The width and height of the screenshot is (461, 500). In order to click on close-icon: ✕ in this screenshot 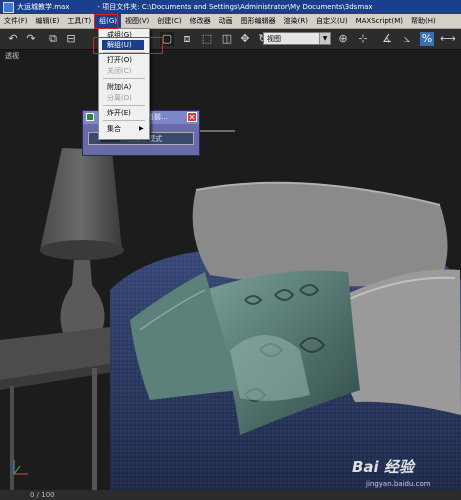, I will do `click(192, 117)`.